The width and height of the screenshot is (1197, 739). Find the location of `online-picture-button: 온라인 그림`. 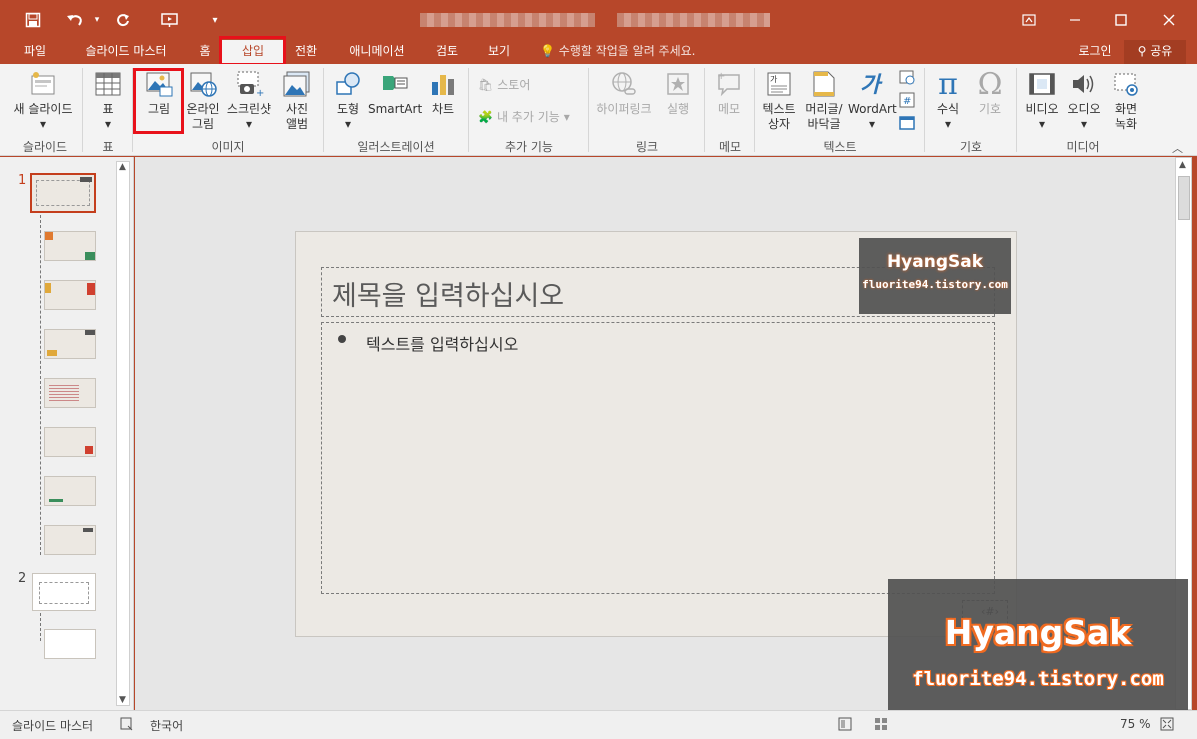

online-picture-button: 온라인 그림 is located at coordinates (203, 100).